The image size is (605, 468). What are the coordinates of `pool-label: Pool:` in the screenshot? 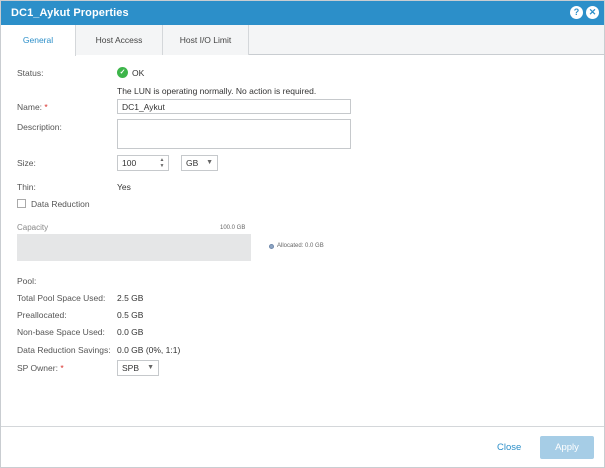 It's located at (27, 281).